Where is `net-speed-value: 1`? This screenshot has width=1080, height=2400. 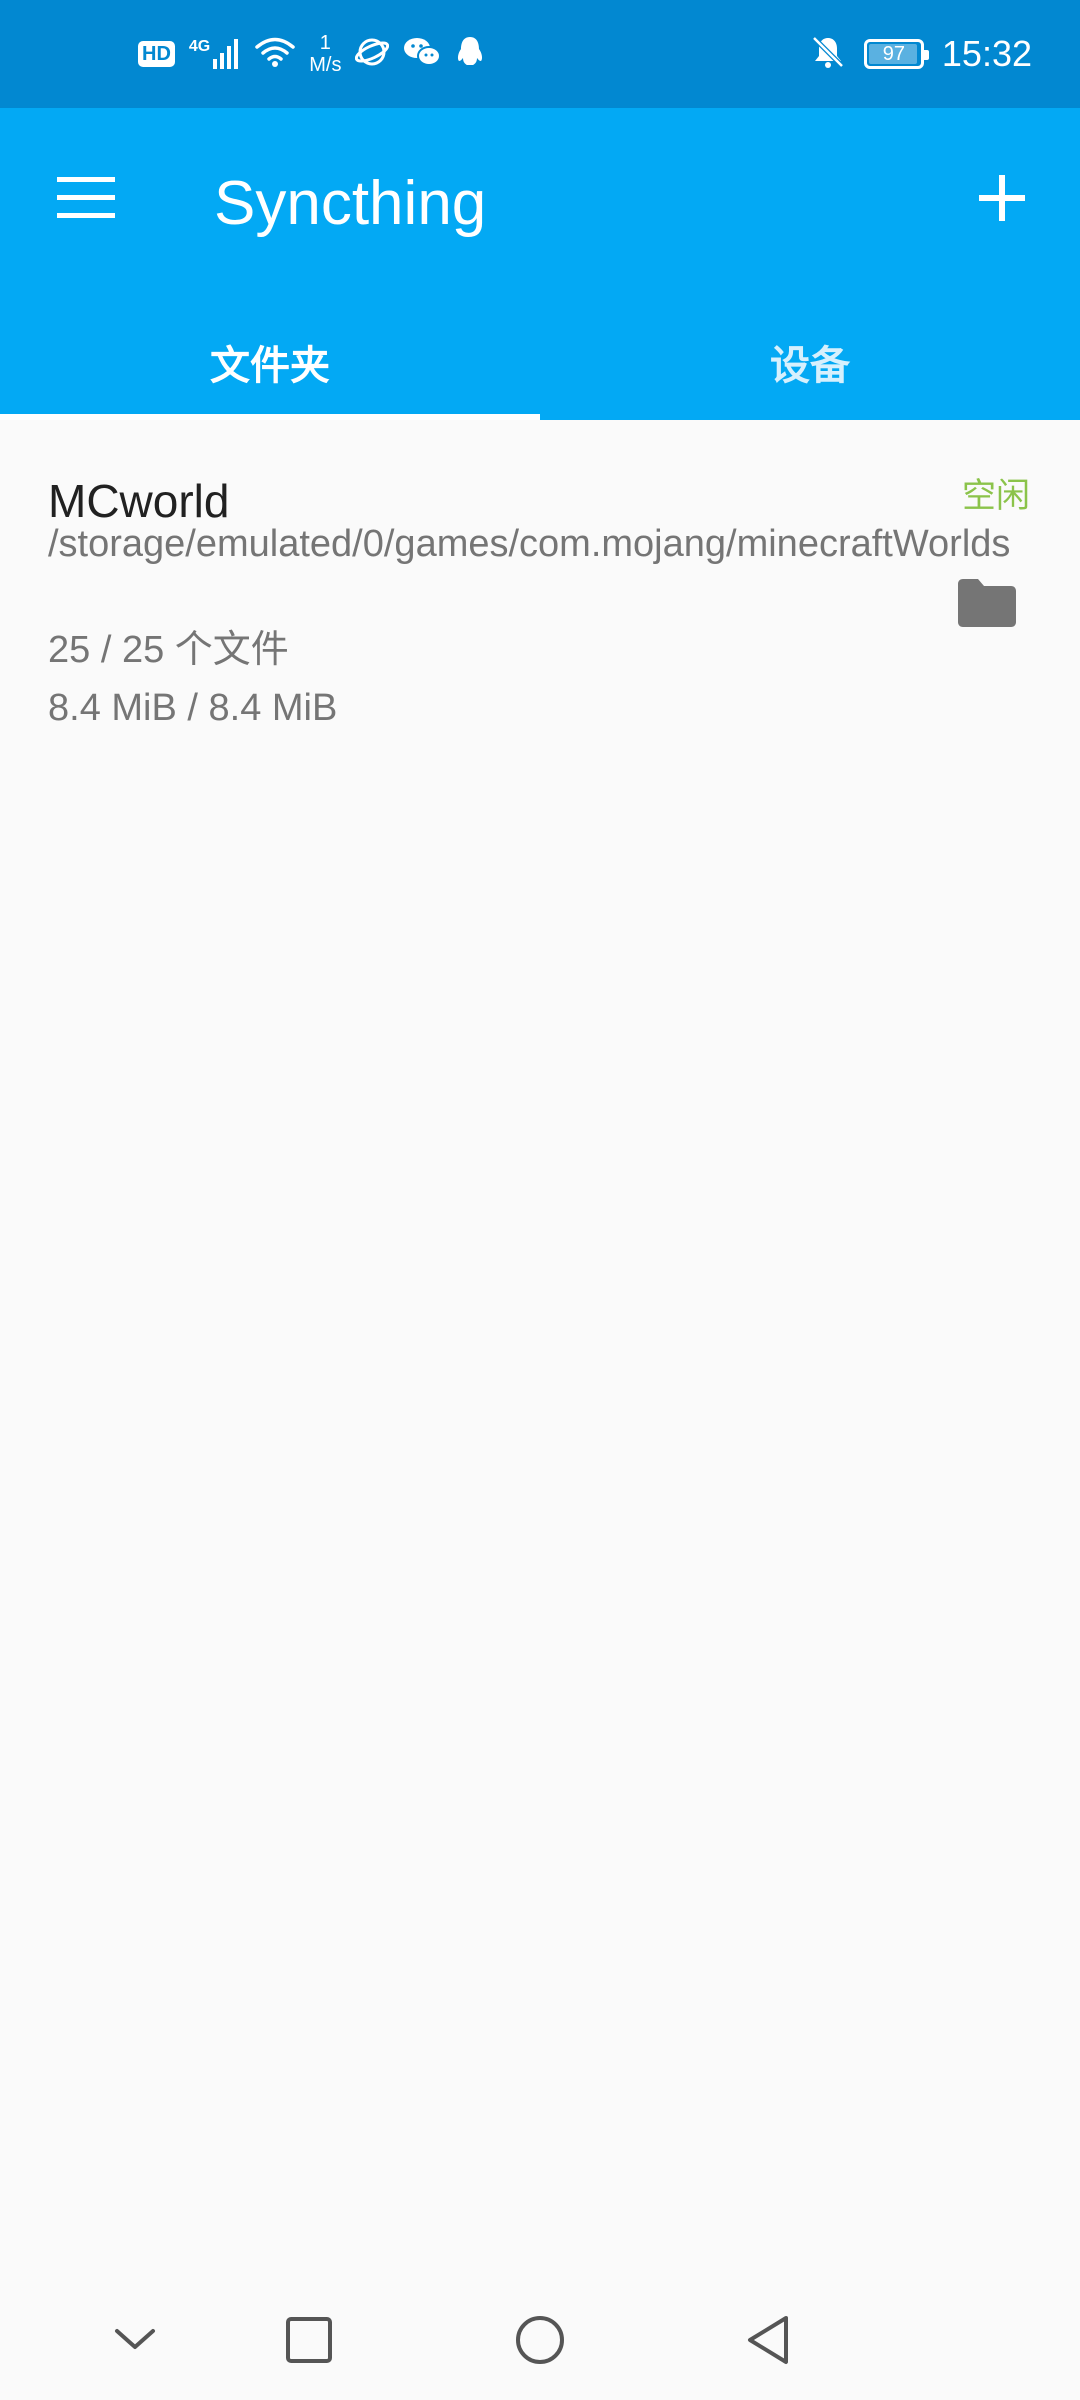
net-speed-value: 1 is located at coordinates (325, 43).